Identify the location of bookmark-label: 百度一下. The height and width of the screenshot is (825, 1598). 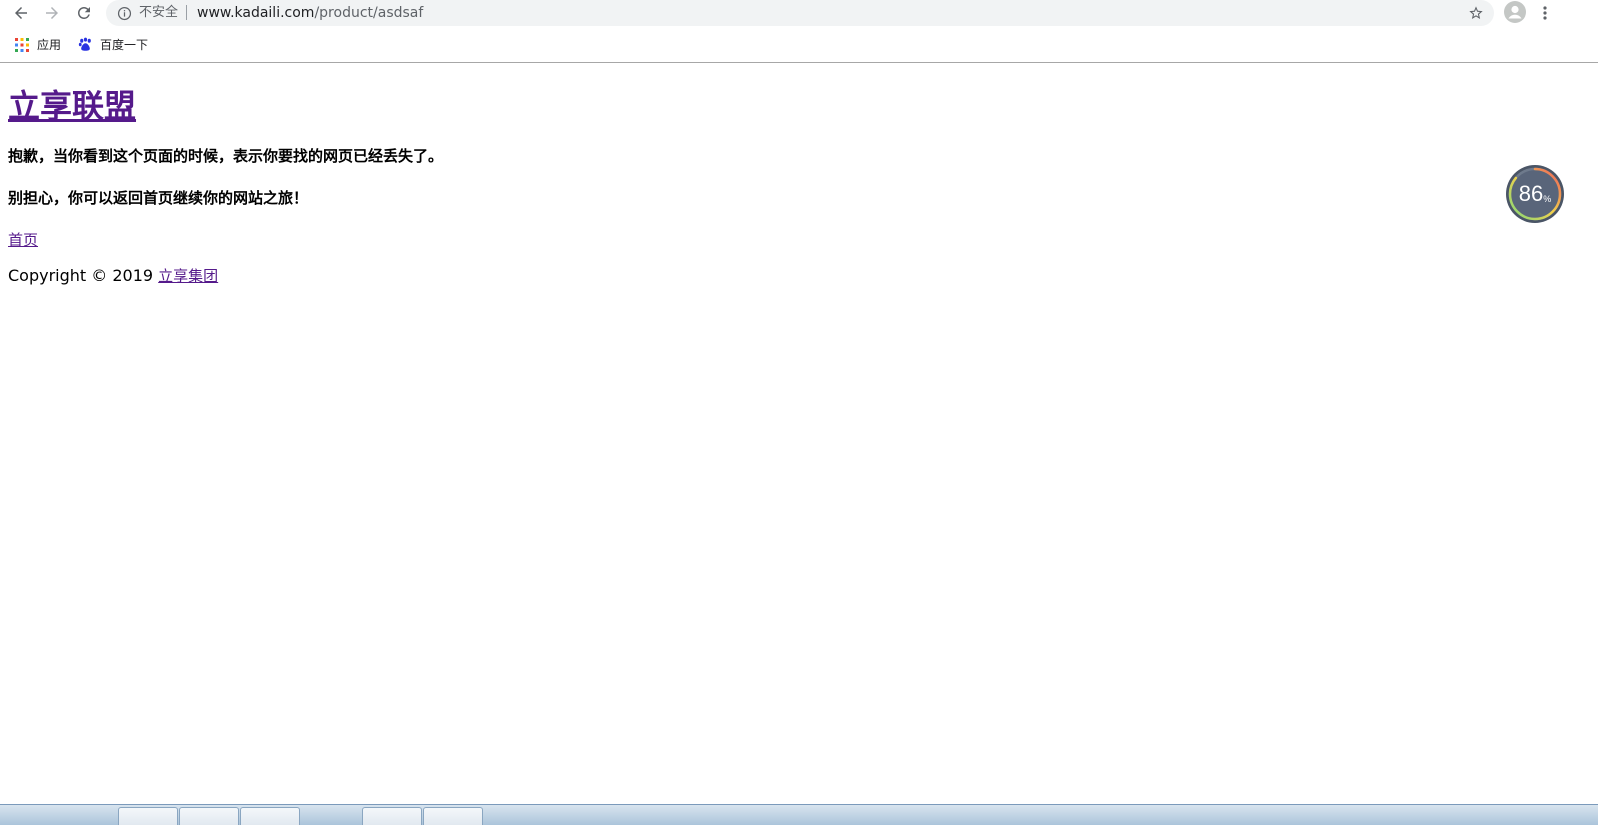
(124, 45).